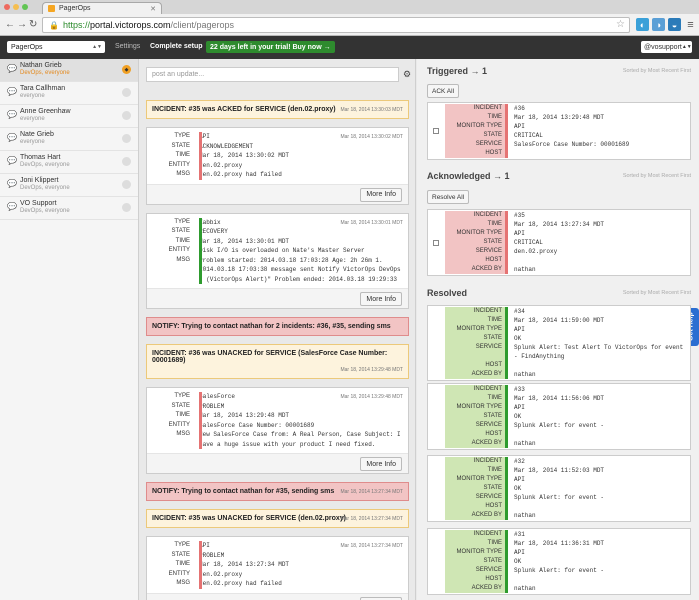  Describe the element at coordinates (7, 7) in the screenshot. I see `close-window-icon` at that location.